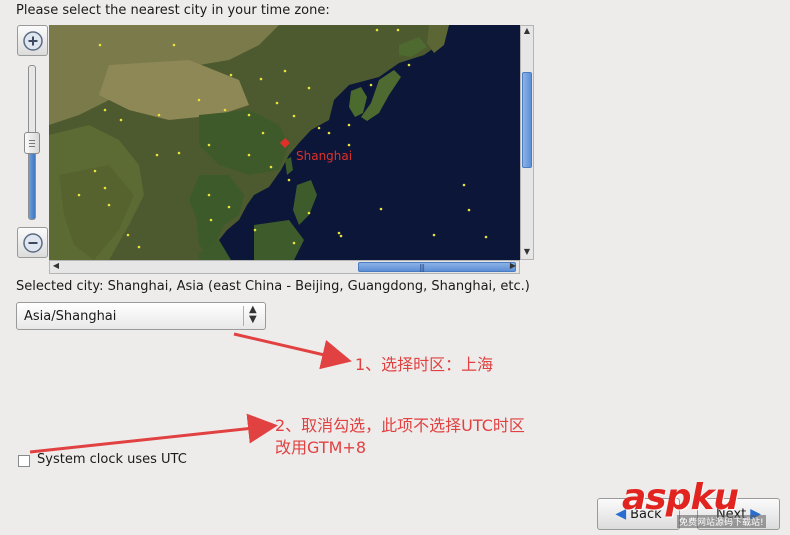 The image size is (790, 535). Describe the element at coordinates (424, 364) in the screenshot. I see `annotation-step1: 1、选择时区：上海` at that location.